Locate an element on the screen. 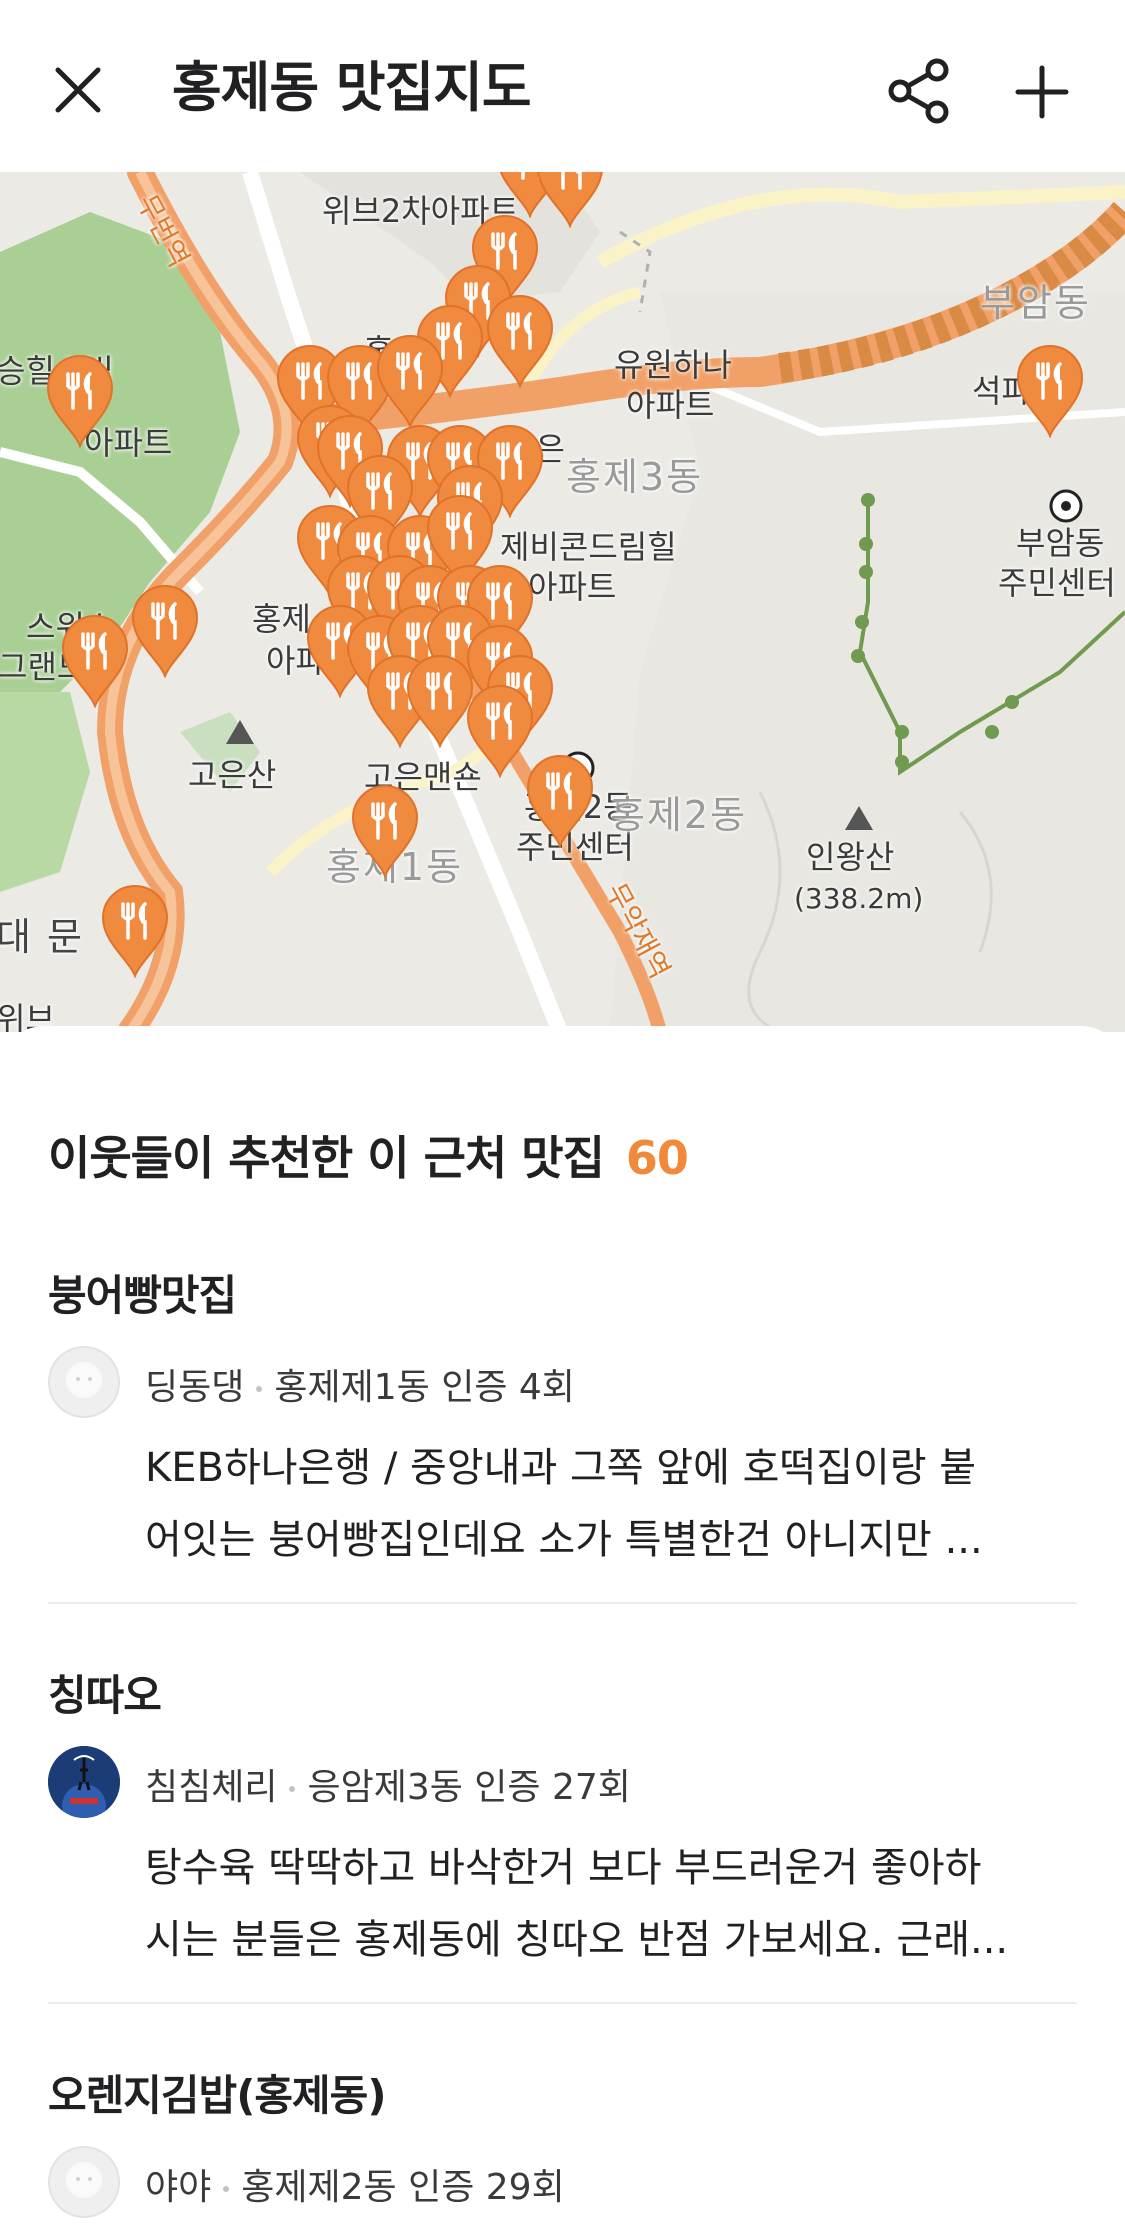 This screenshot has height=2230, width=1125. user-location: 홍제제1동 인증 4회 is located at coordinates (424, 1387).